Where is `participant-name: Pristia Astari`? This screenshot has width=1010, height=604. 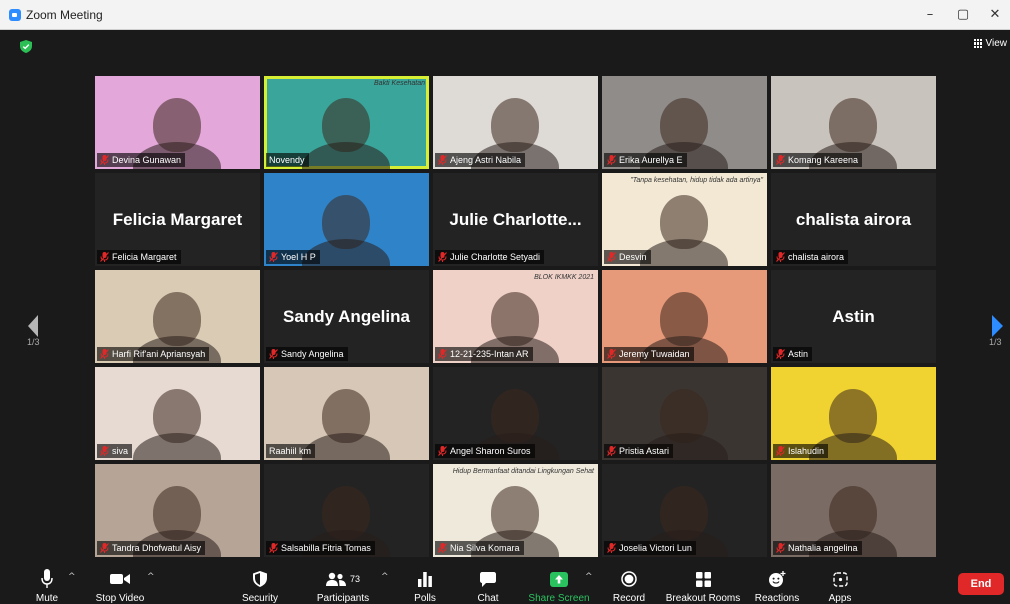 participant-name: Pristia Astari is located at coordinates (644, 451).